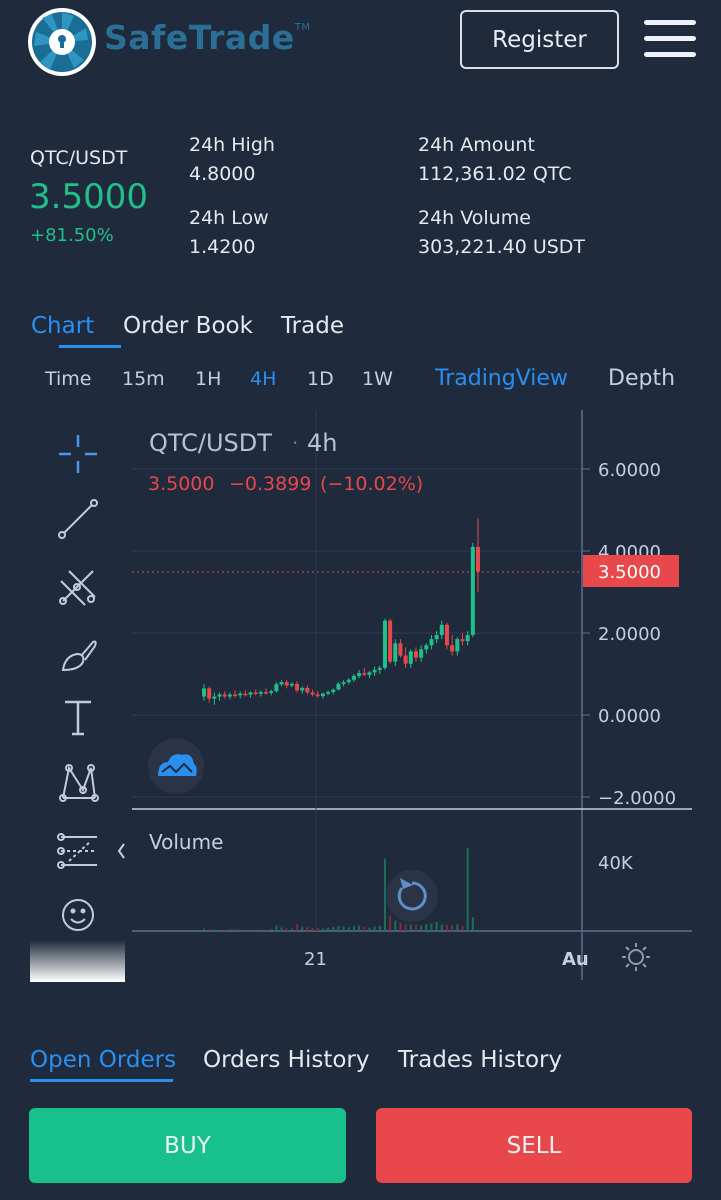  I want to click on text-icon, so click(78, 717).